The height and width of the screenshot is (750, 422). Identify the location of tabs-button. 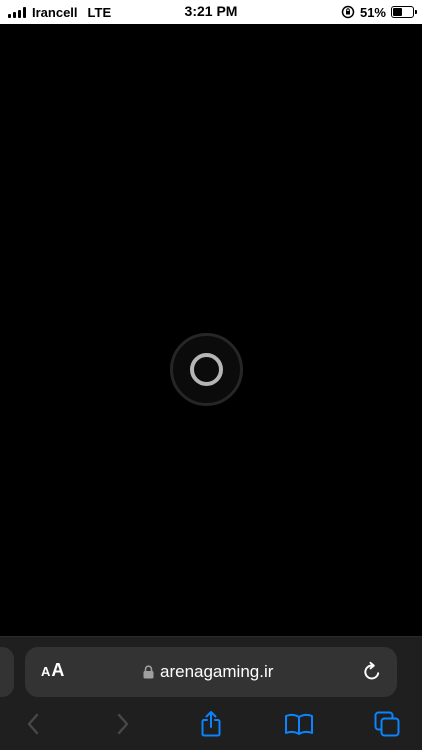
(387, 724).